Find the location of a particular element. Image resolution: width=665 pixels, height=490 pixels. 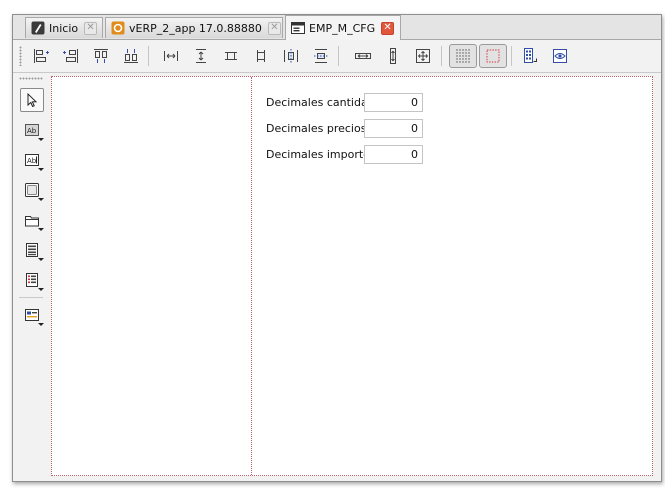

decimales-importes-input: 0 is located at coordinates (393, 154).